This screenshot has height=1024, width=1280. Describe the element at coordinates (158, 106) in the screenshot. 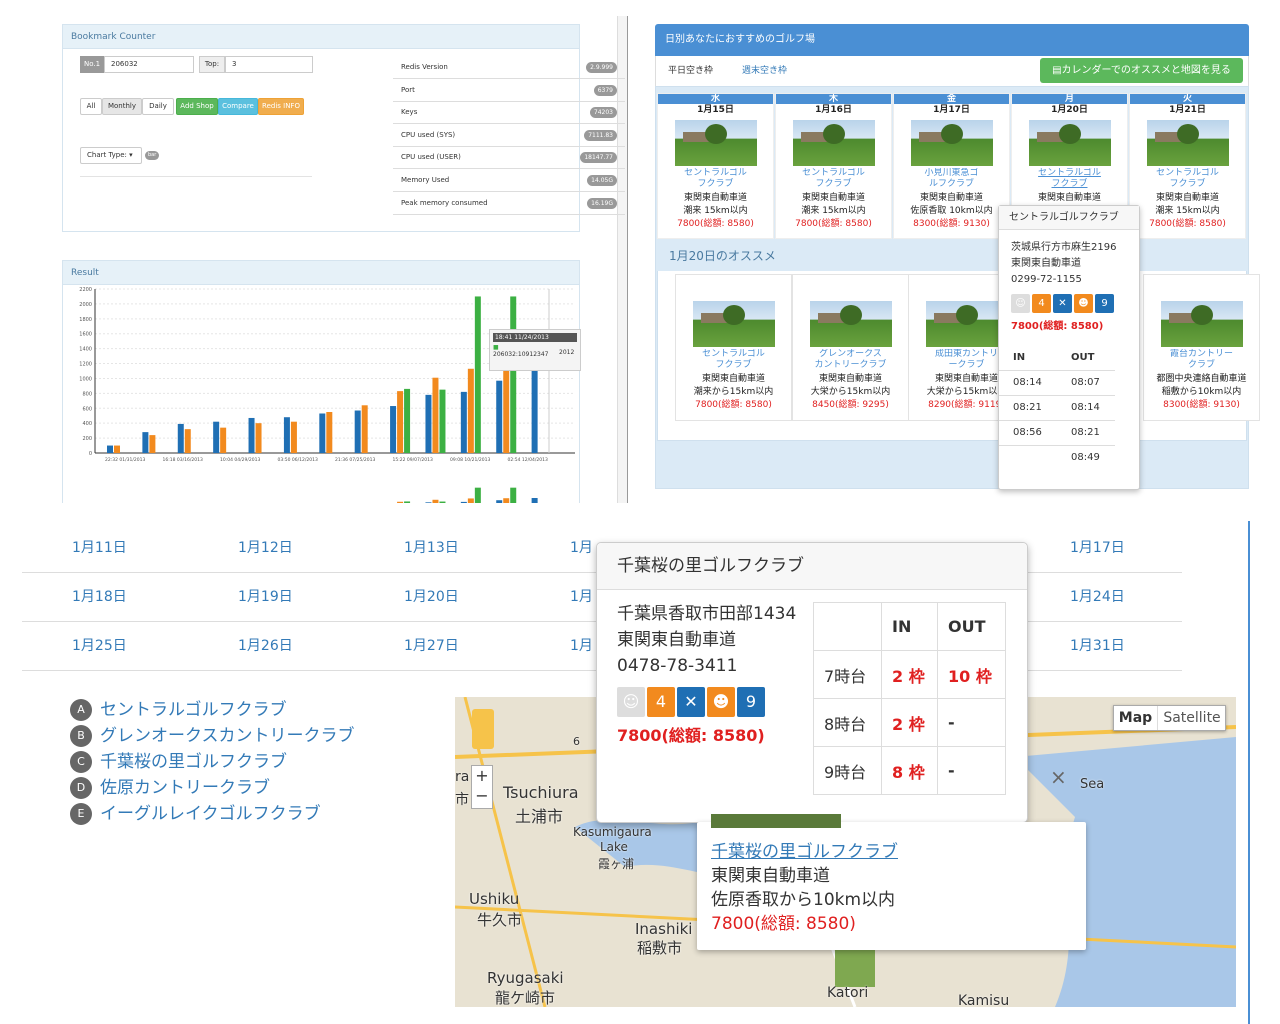

I see `daily-button: Daily` at that location.